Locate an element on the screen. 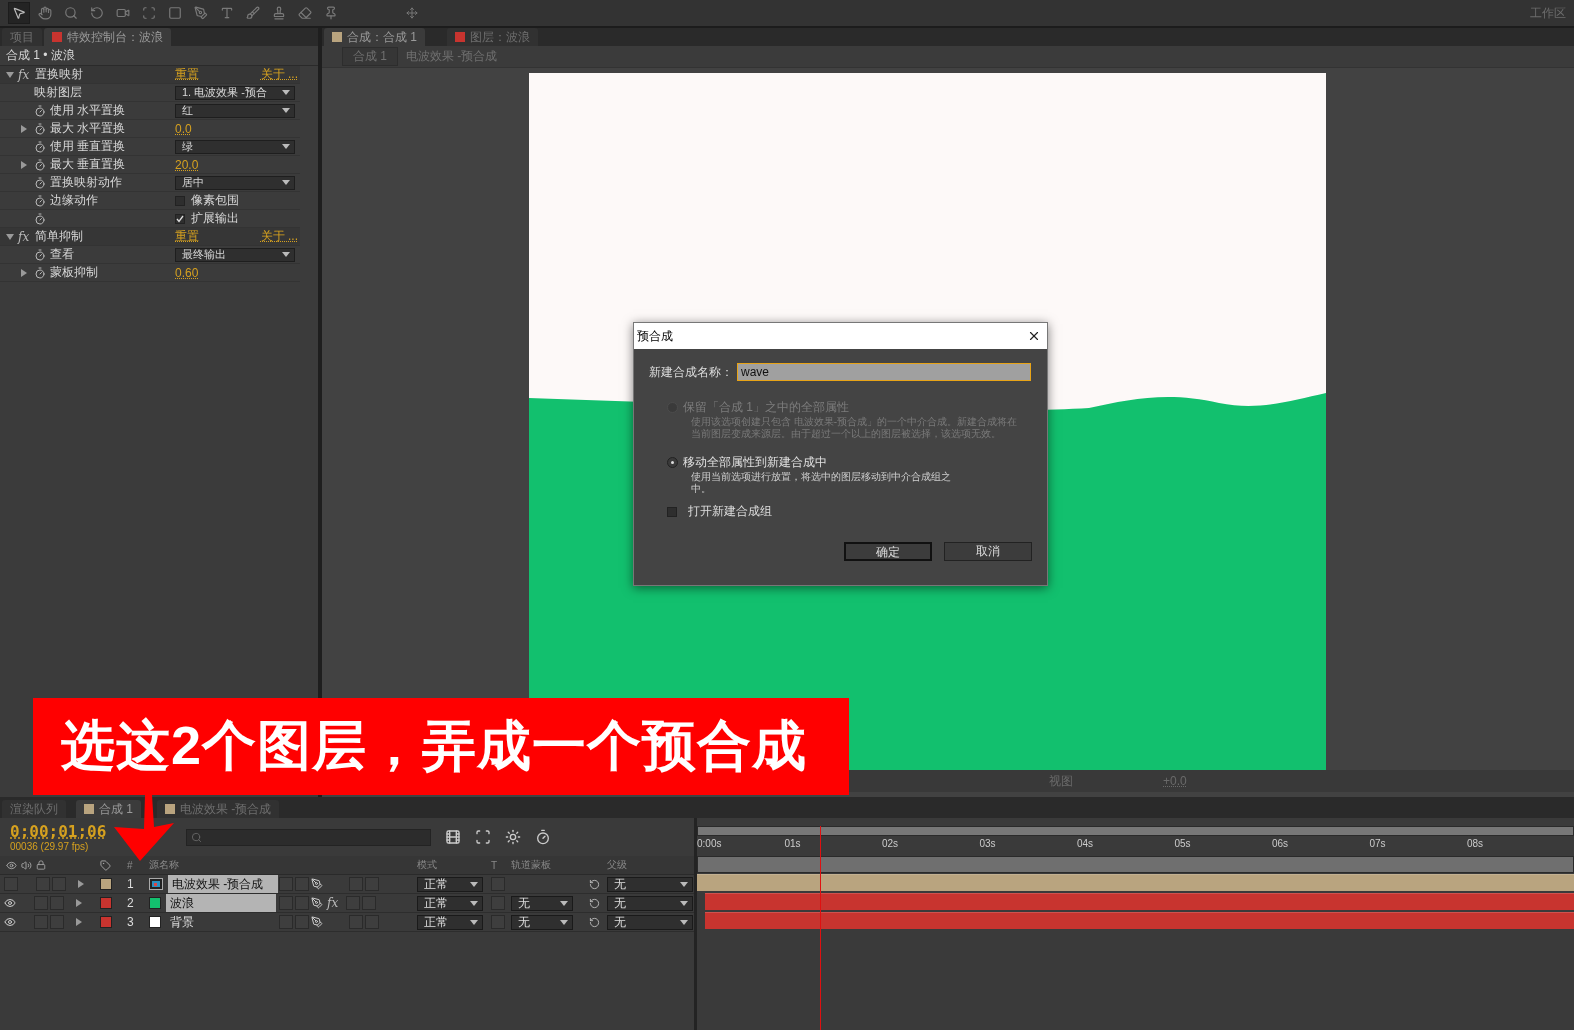 The image size is (1574, 1030). property-label: 使用 水平置换 is located at coordinates (88, 110).